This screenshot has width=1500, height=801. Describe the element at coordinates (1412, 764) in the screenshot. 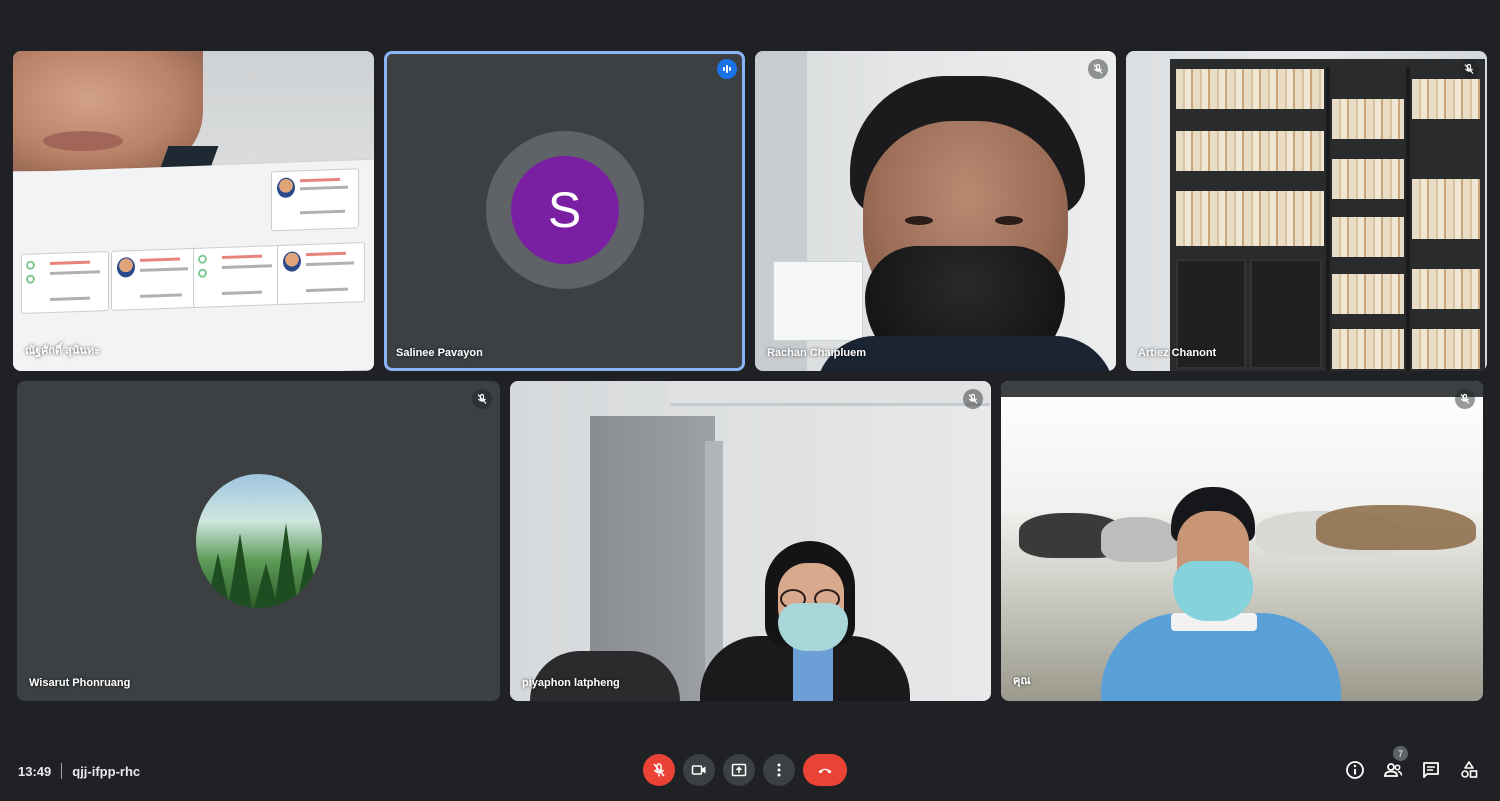

I see `side-panel-controls: 7` at that location.